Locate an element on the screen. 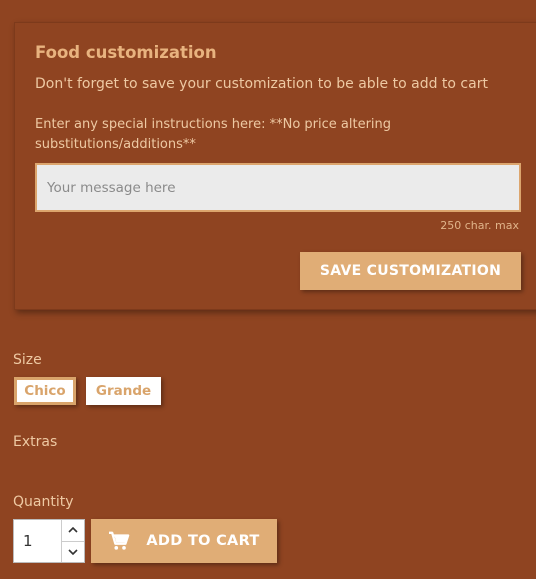 The width and height of the screenshot is (536, 579). quantity-stepper is located at coordinates (49, 541).